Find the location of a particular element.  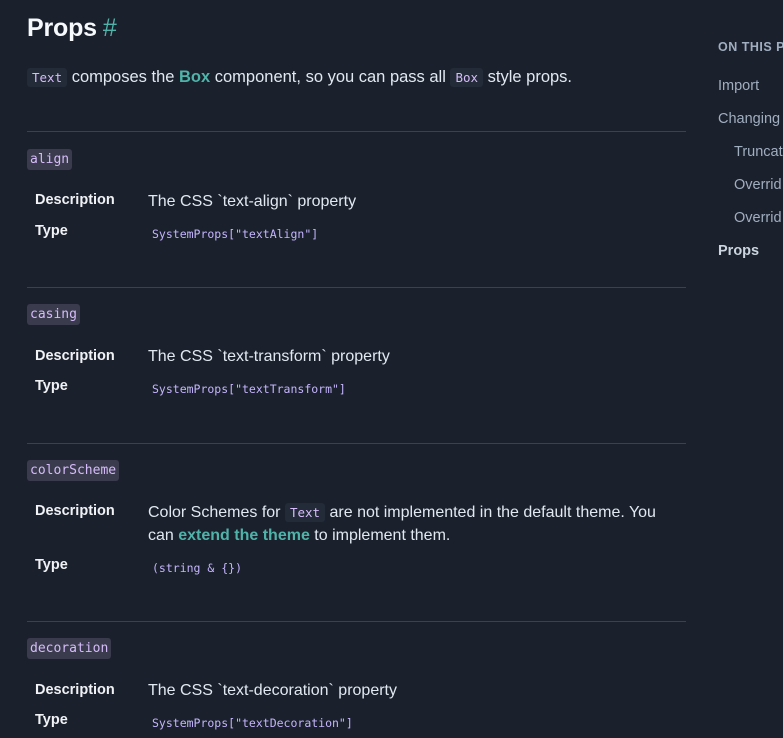

prop-name: colorScheme is located at coordinates (73, 470).